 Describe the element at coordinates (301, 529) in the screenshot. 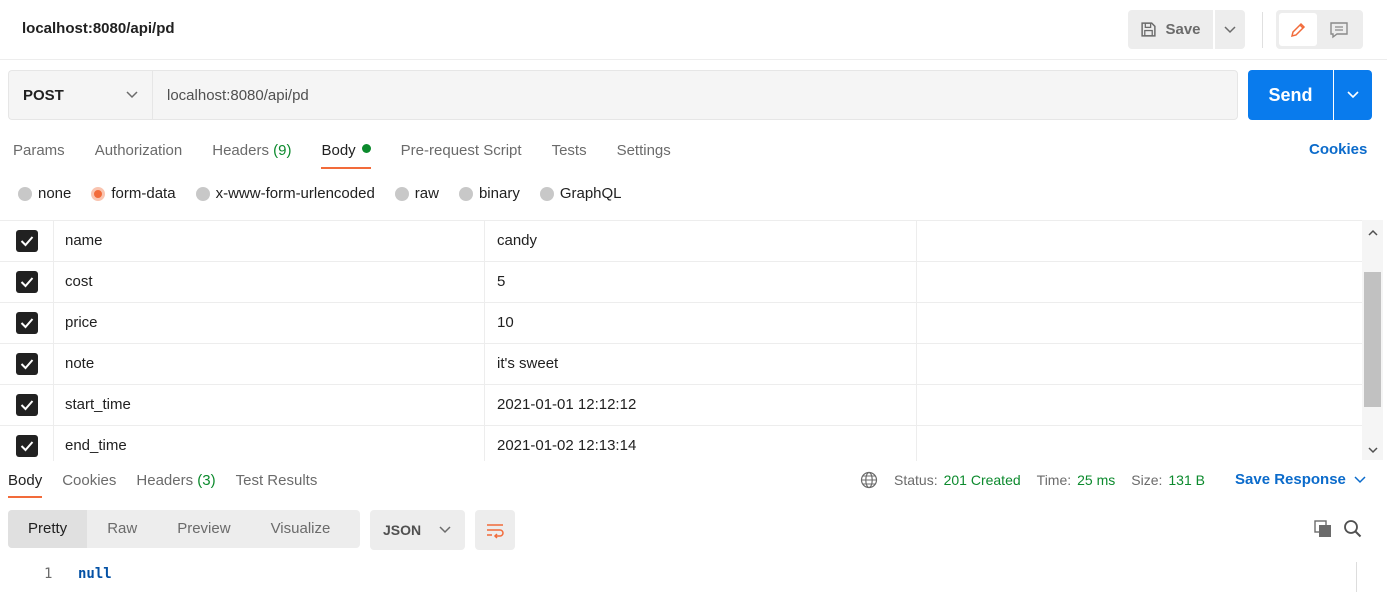

I see `view-visualize-button: Visualize` at that location.